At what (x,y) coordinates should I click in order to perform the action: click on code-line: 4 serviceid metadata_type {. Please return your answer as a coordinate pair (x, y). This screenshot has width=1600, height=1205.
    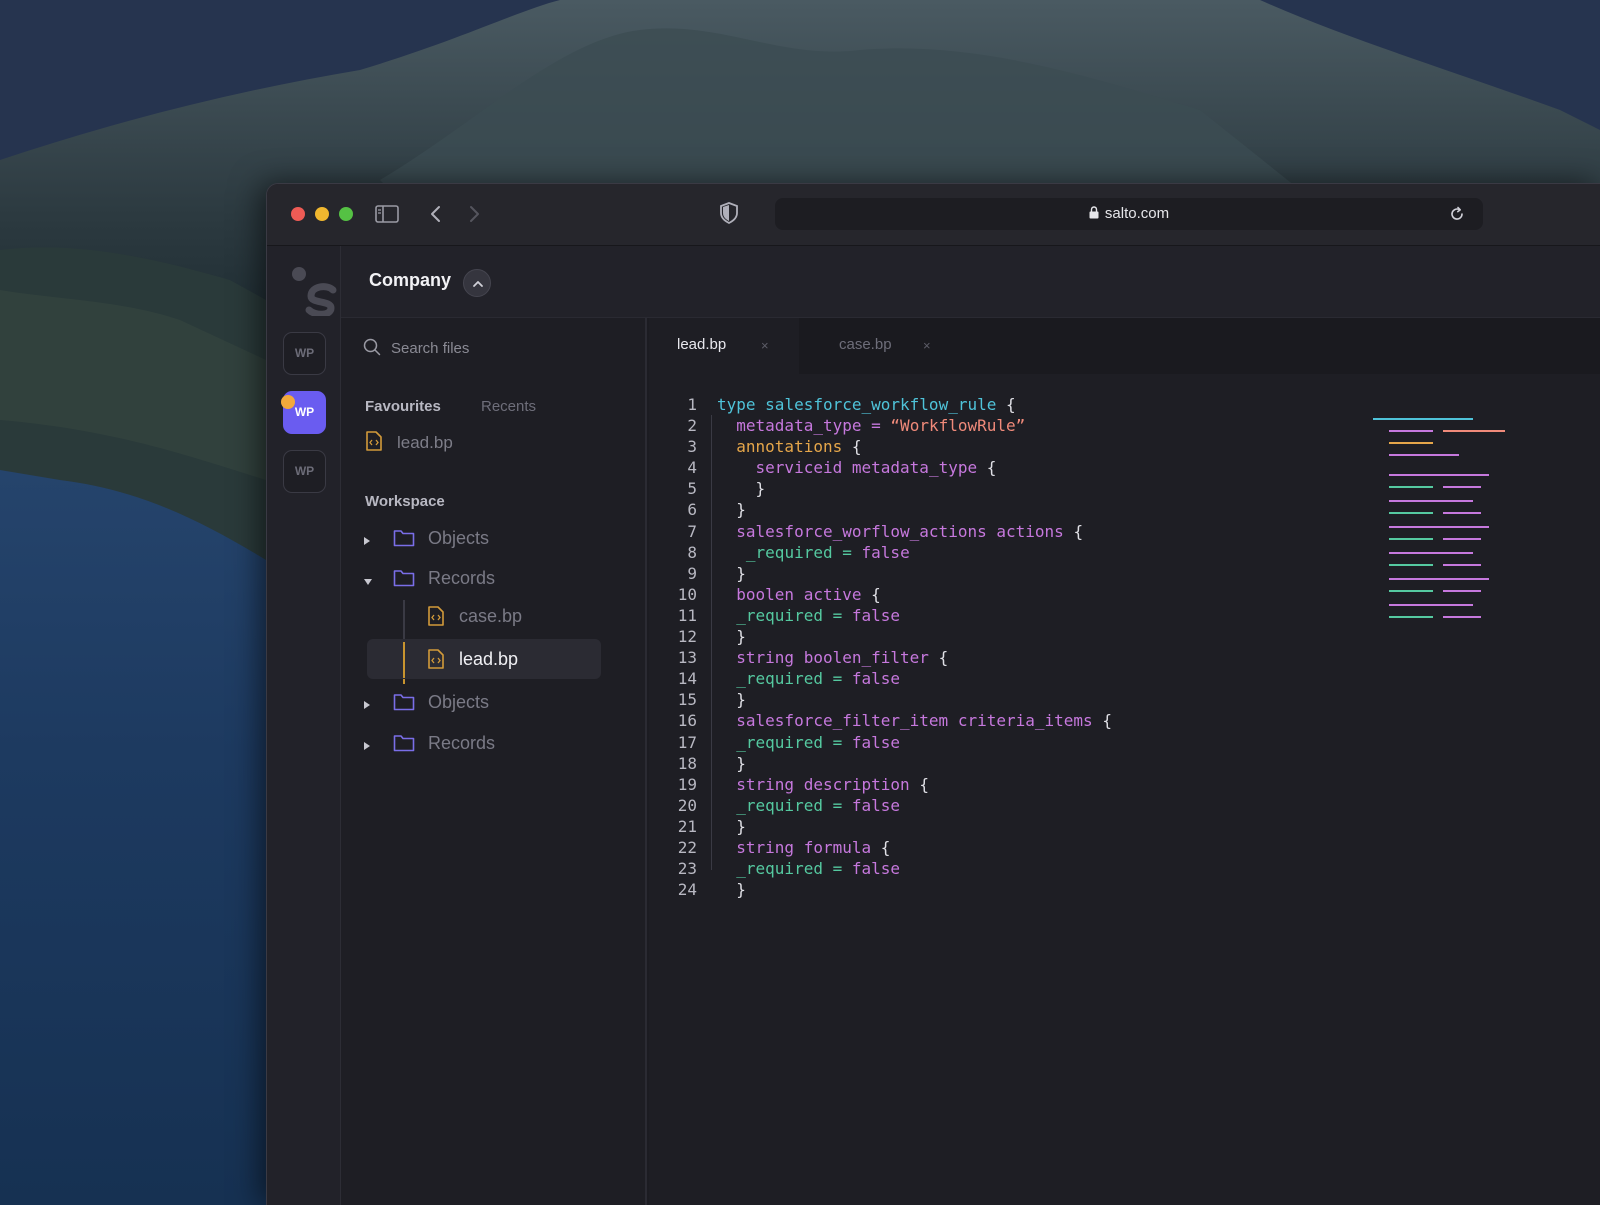
    Looking at the image, I should click on (836, 467).